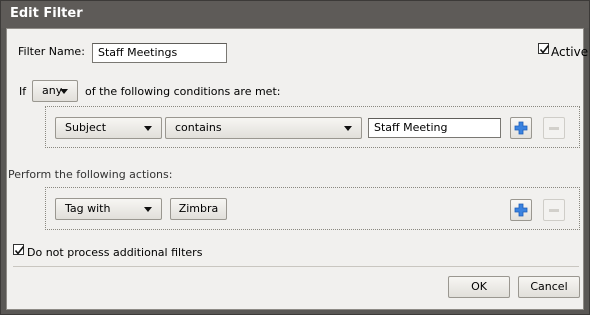  What do you see at coordinates (296, 266) in the screenshot?
I see `footer-separator` at bounding box center [296, 266].